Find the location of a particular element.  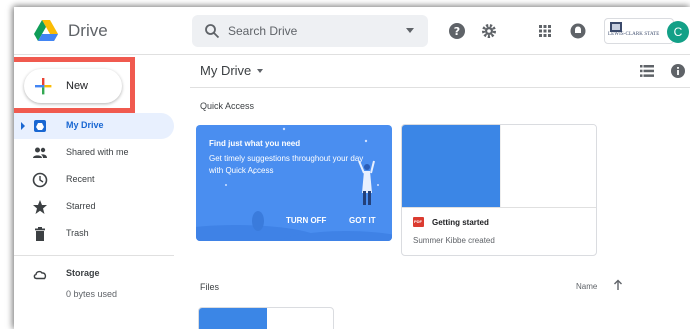

sidebar-item-label: Shared with me is located at coordinates (97, 152).